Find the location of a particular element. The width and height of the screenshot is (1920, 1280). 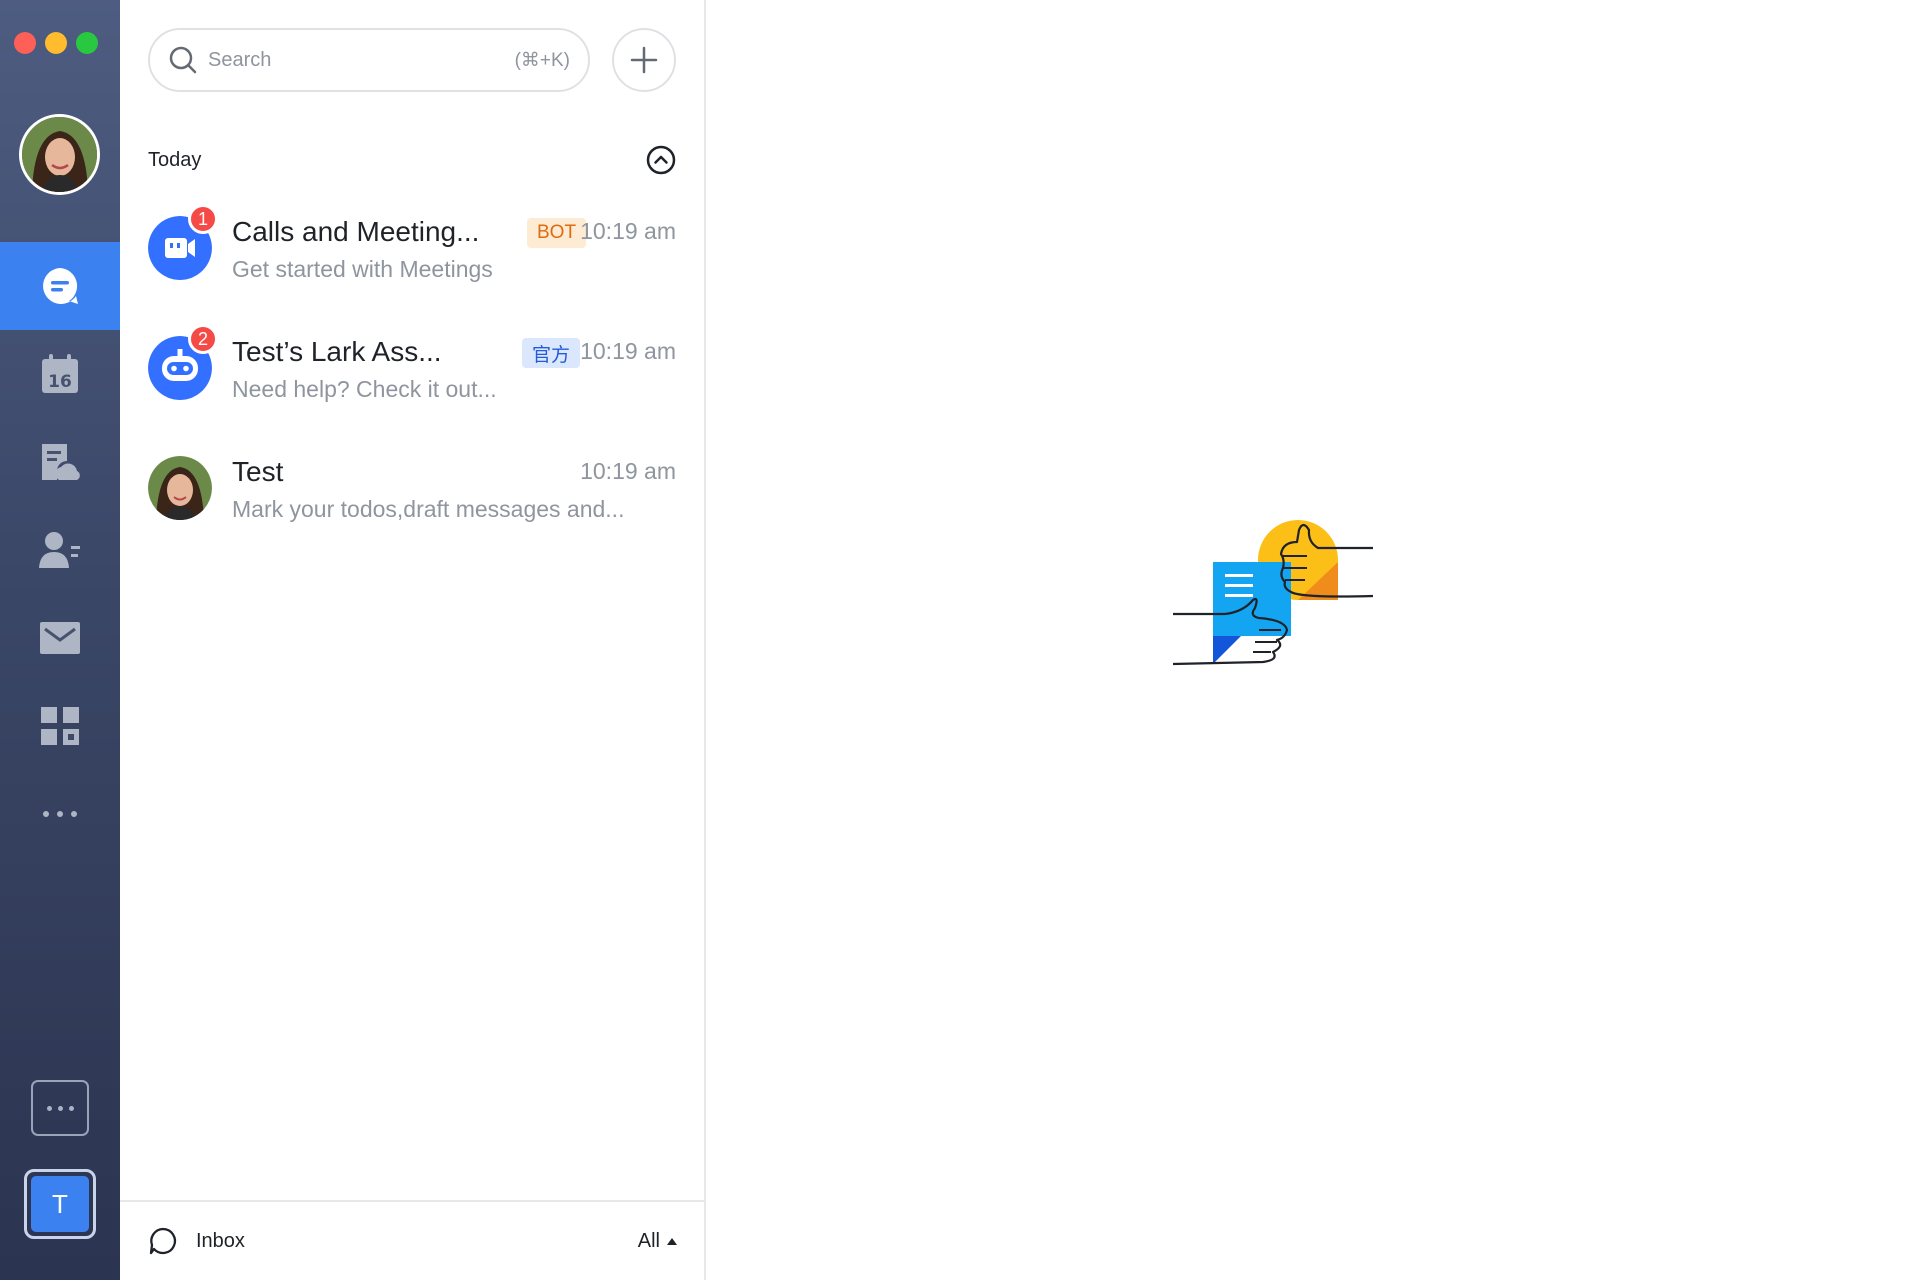

chat-preview: Get started with Meetings is located at coordinates (362, 269).